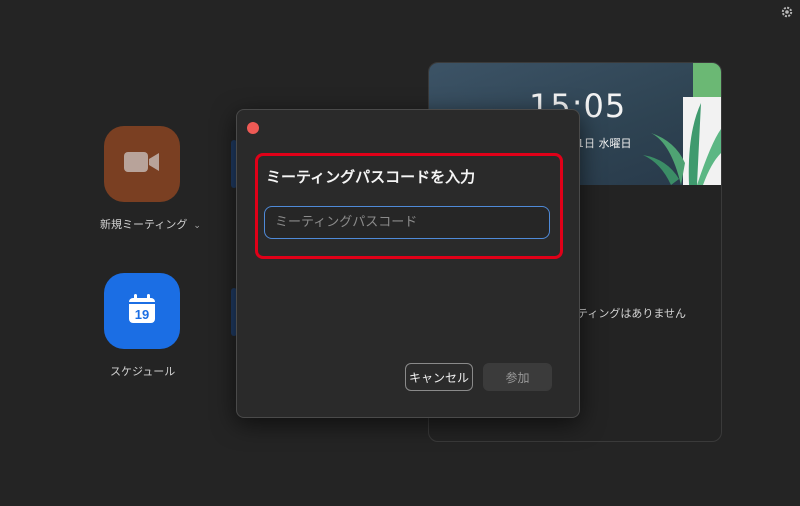  What do you see at coordinates (682, 124) in the screenshot?
I see `plant-illustration` at bounding box center [682, 124].